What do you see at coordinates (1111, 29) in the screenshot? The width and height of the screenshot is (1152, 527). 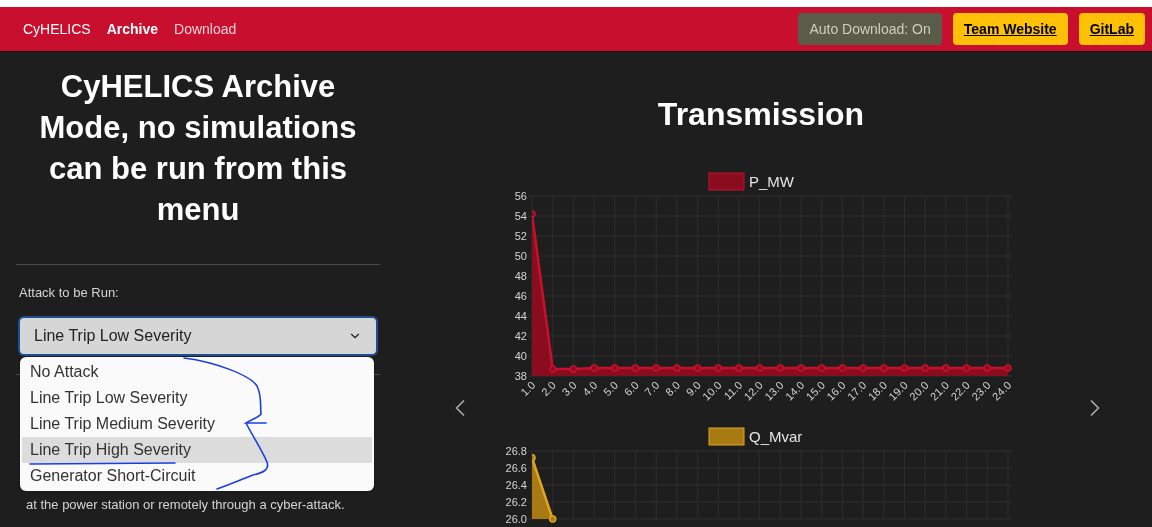 I see `link-button: GitLab` at bounding box center [1111, 29].